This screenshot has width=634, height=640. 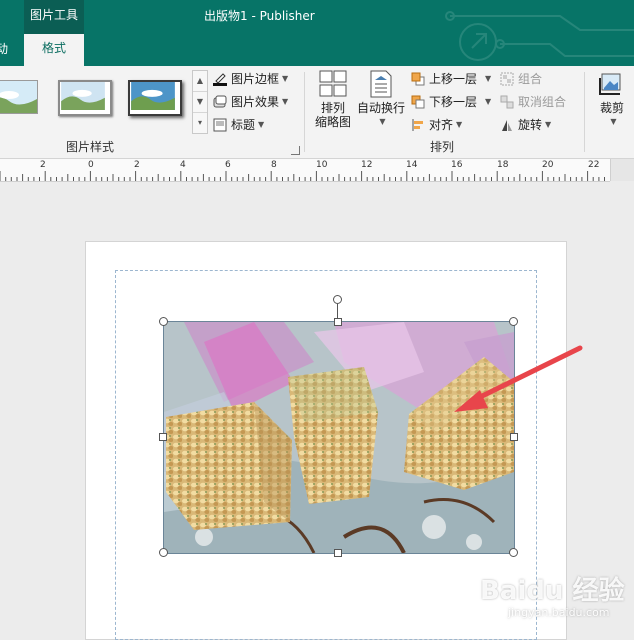 I want to click on rotation-handle, so click(x=337, y=299).